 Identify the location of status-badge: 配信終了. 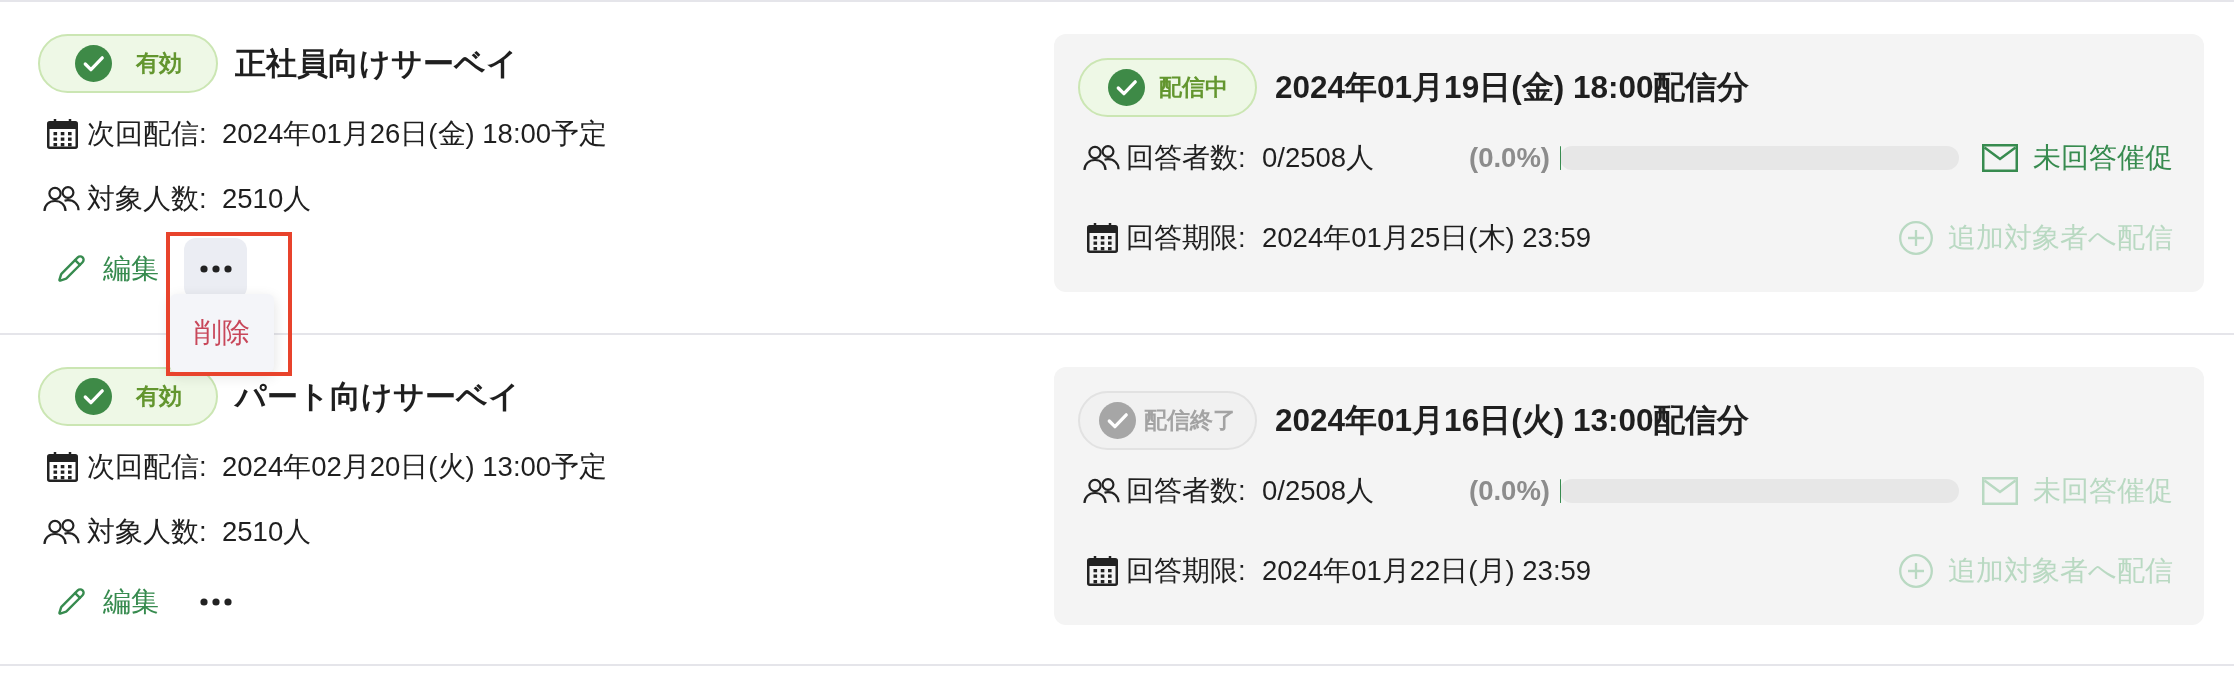
(1167, 420).